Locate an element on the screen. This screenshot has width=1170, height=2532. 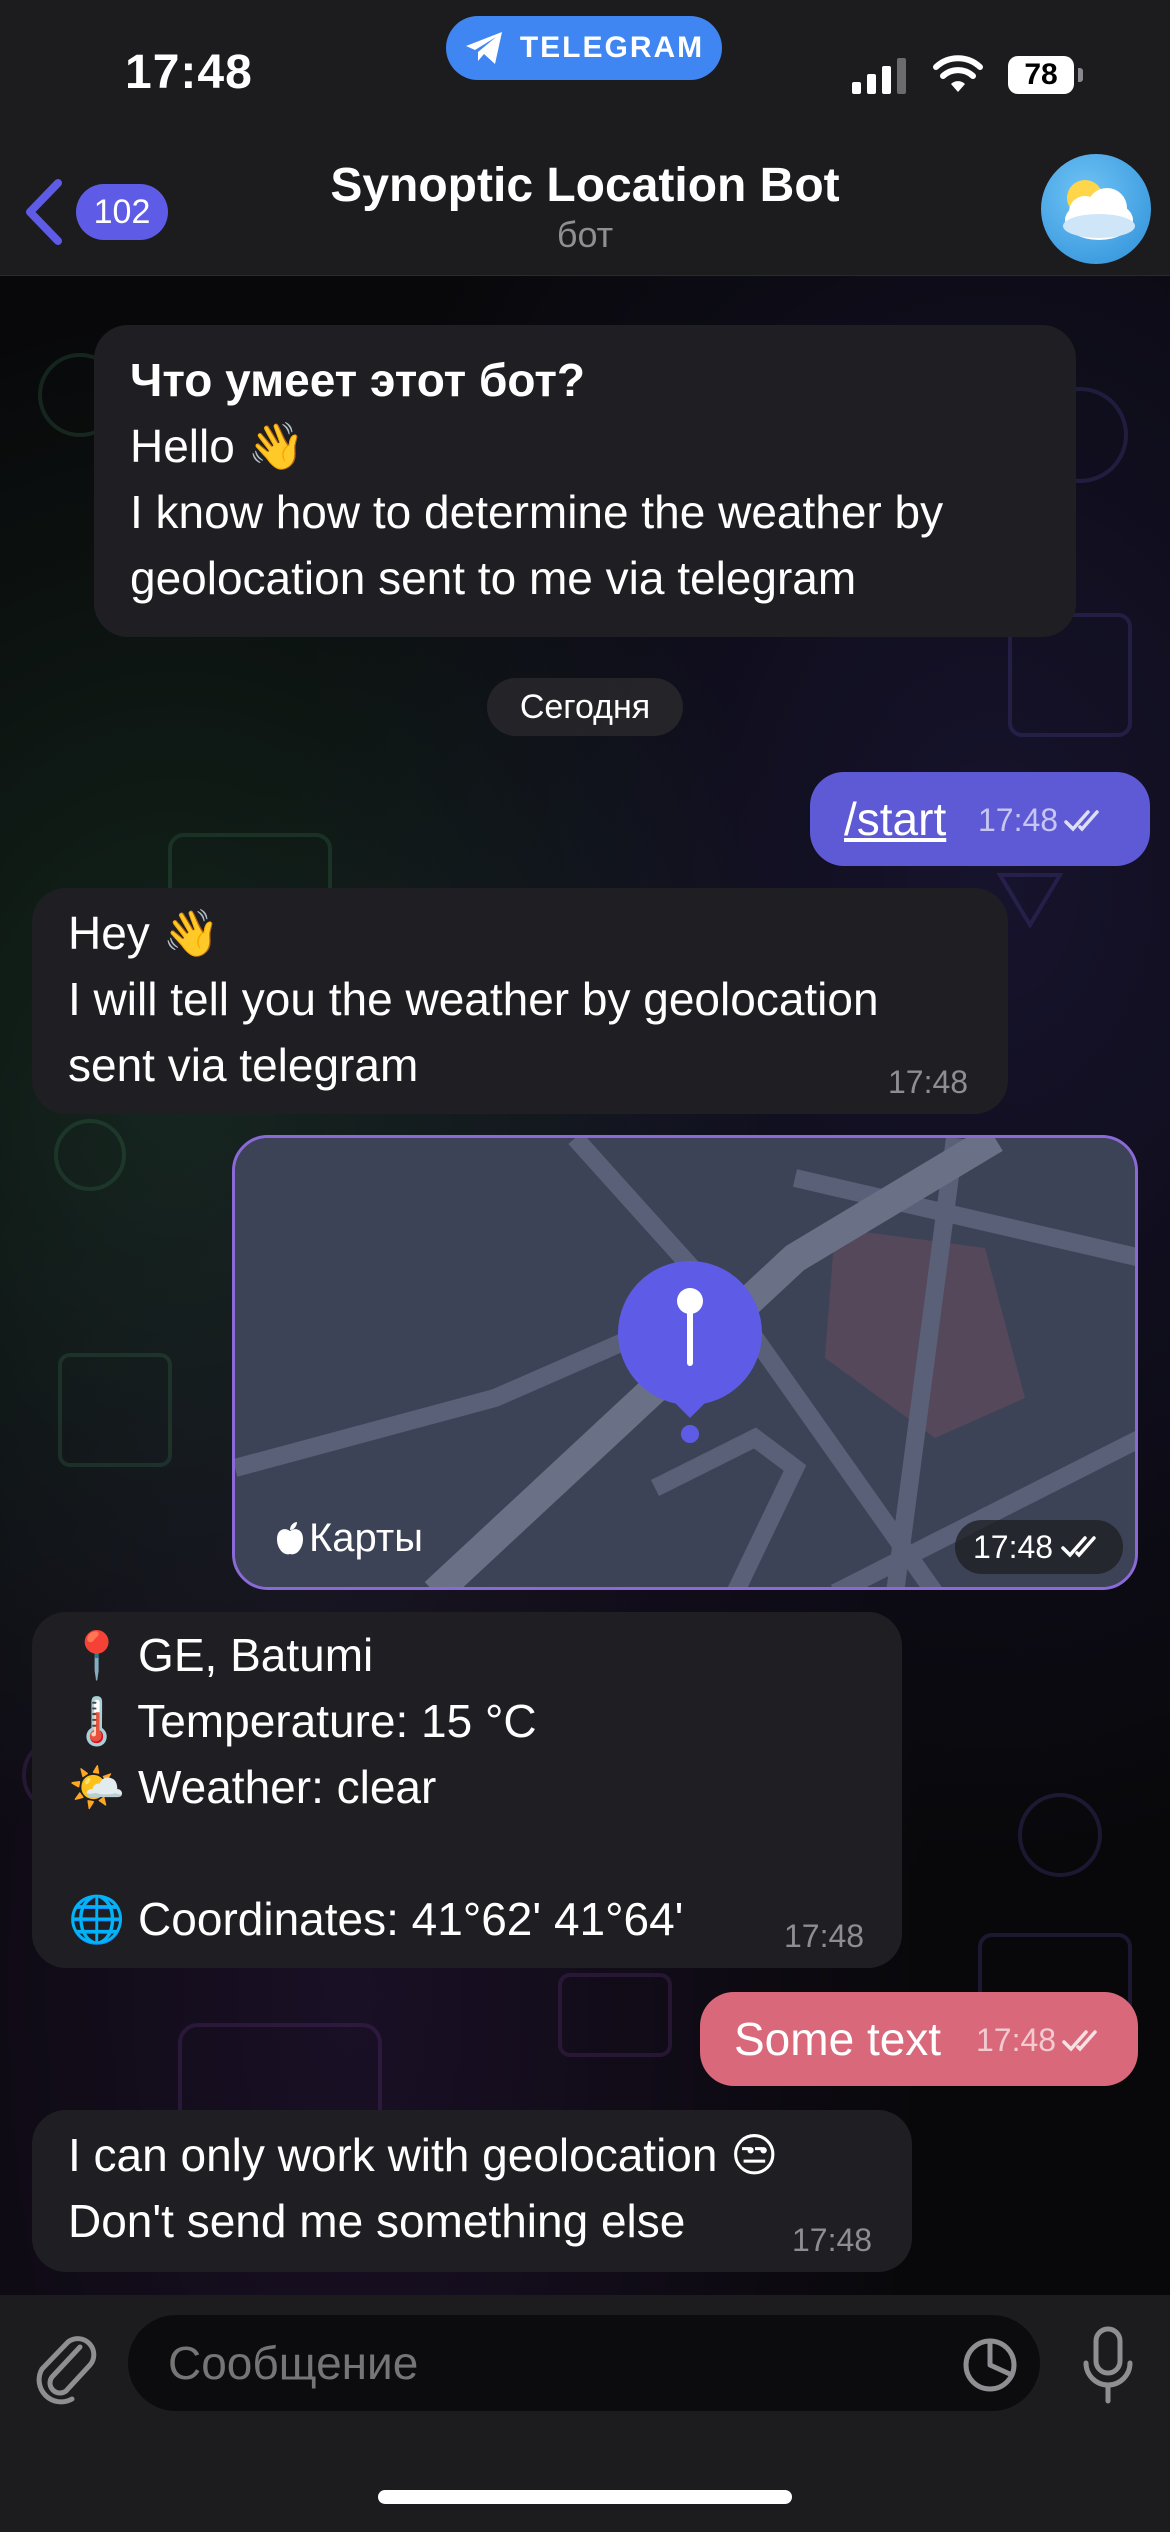
bot-avatar is located at coordinates (1096, 209).